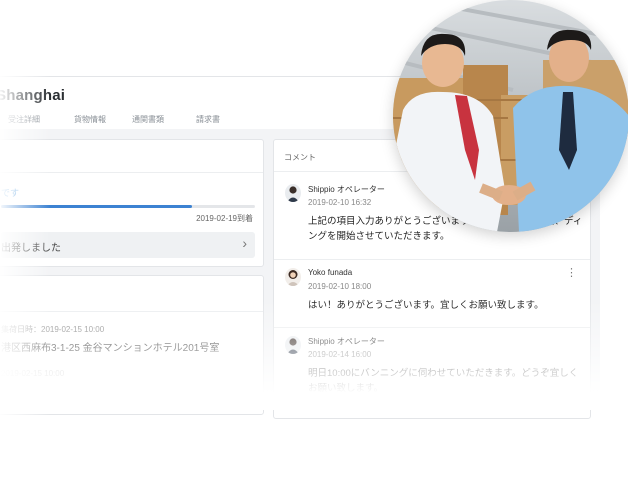 This screenshot has height=490, width=628. I want to click on departed-label: 出発しました, so click(31, 248).